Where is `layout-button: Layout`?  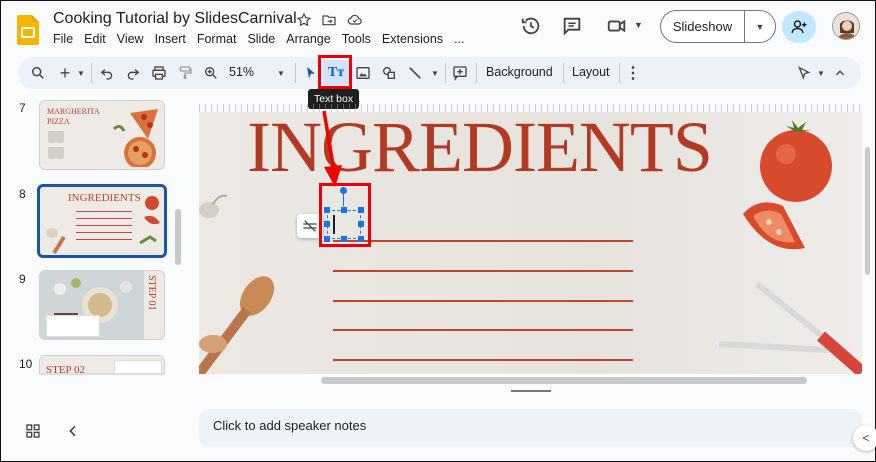 layout-button: Layout is located at coordinates (591, 72).